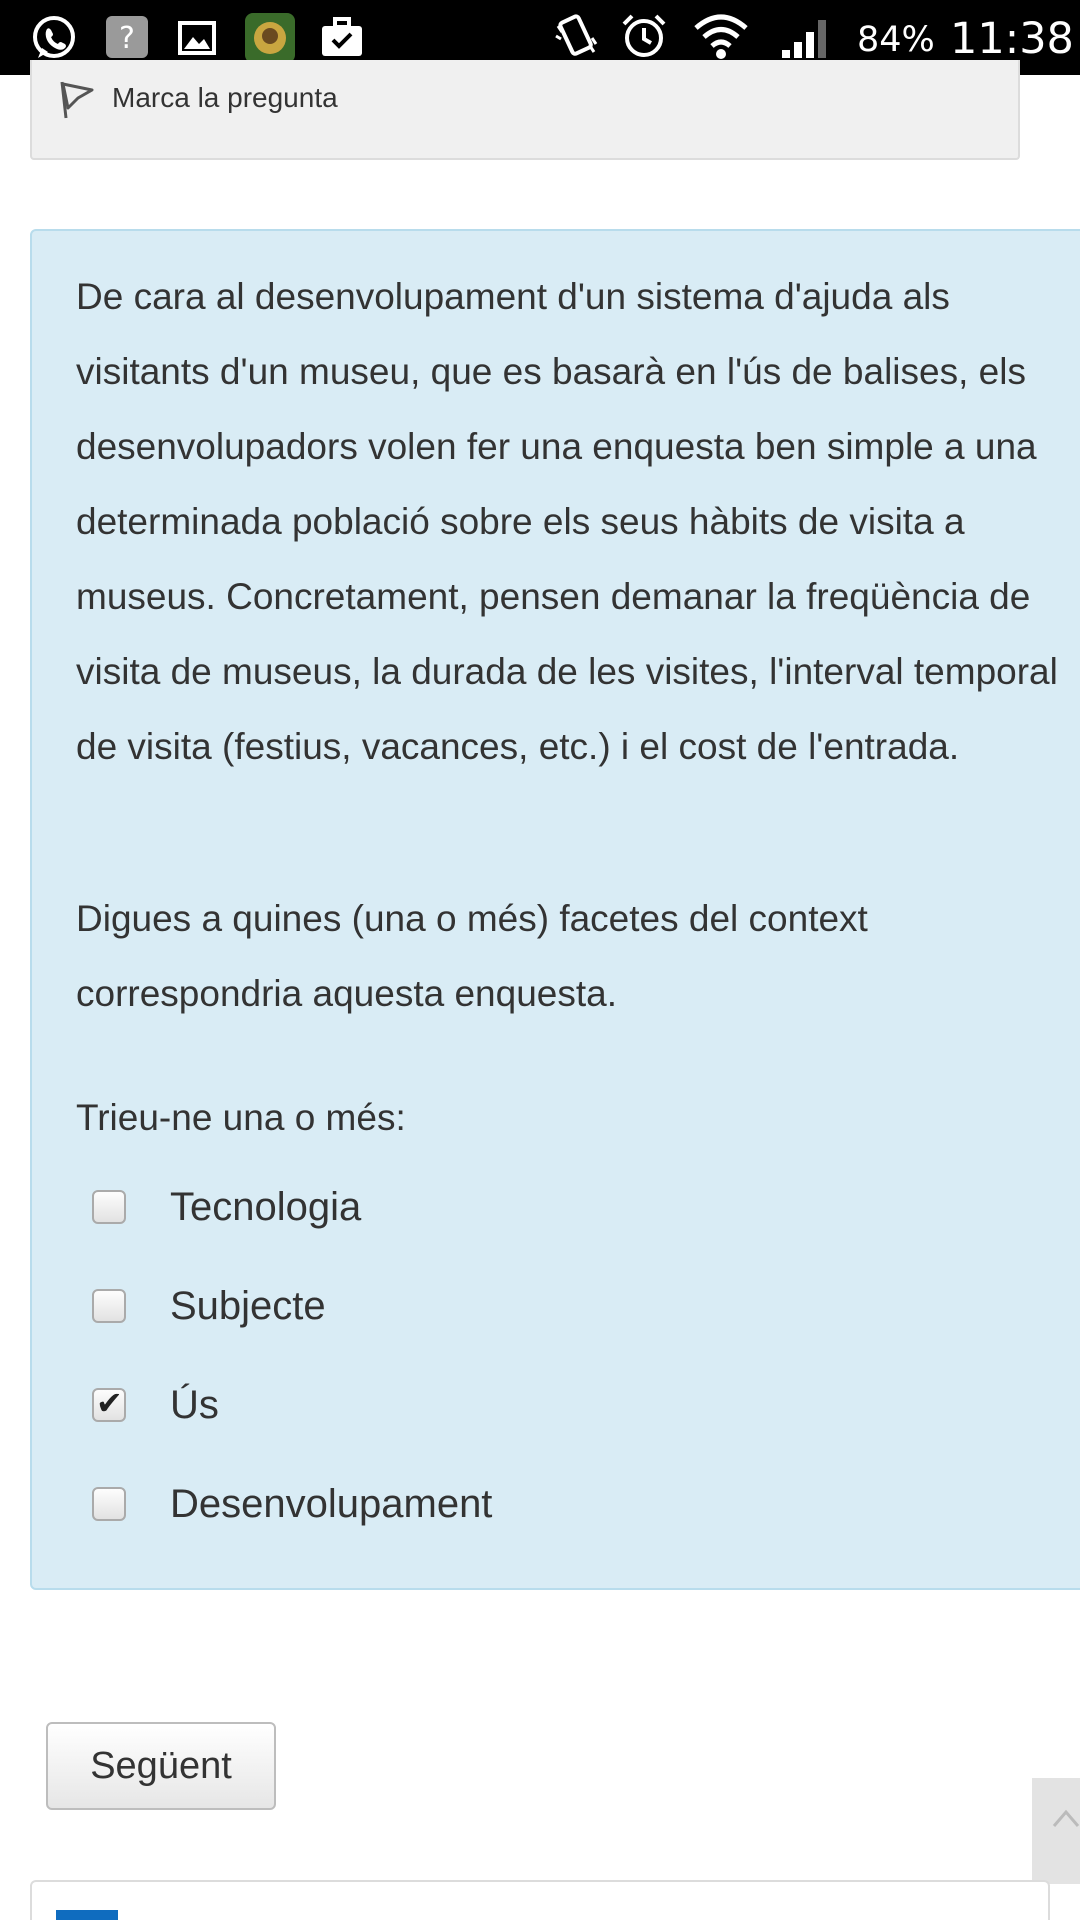 This screenshot has width=1080, height=1920. Describe the element at coordinates (87, 1915) in the screenshot. I see `block-header-accent` at that location.